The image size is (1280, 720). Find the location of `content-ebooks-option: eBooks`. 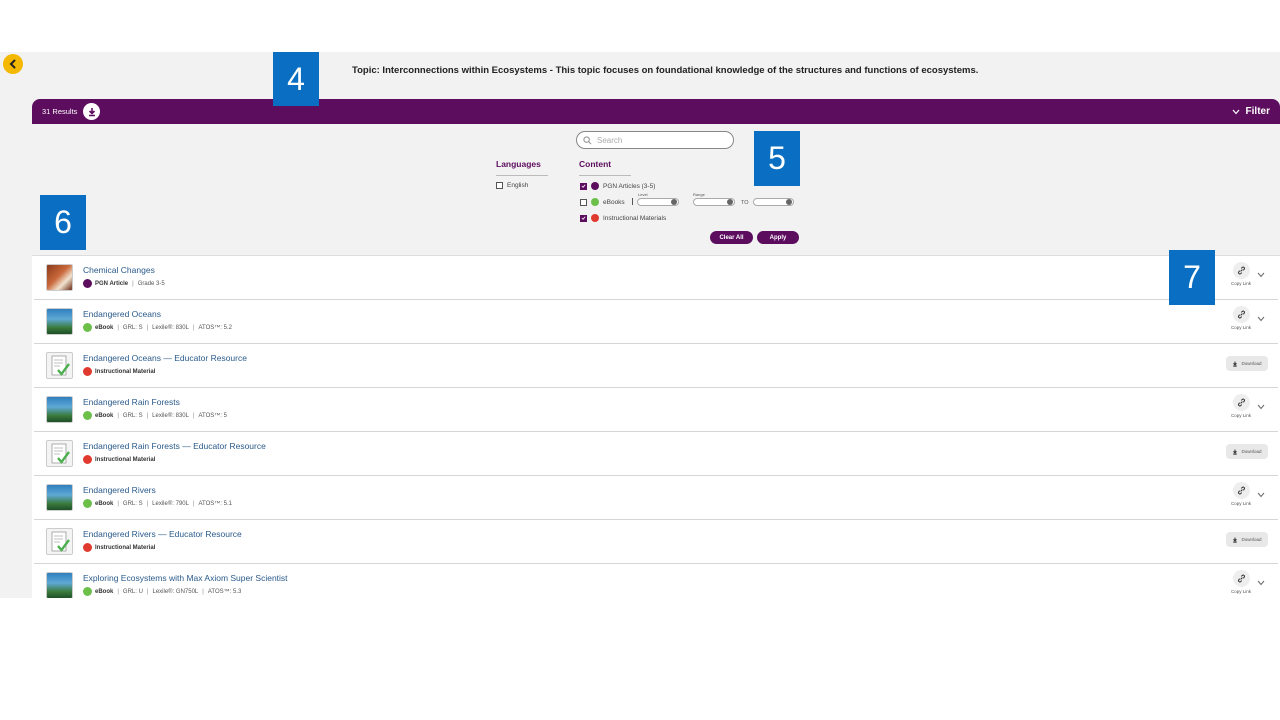

content-ebooks-option: eBooks is located at coordinates (602, 202).